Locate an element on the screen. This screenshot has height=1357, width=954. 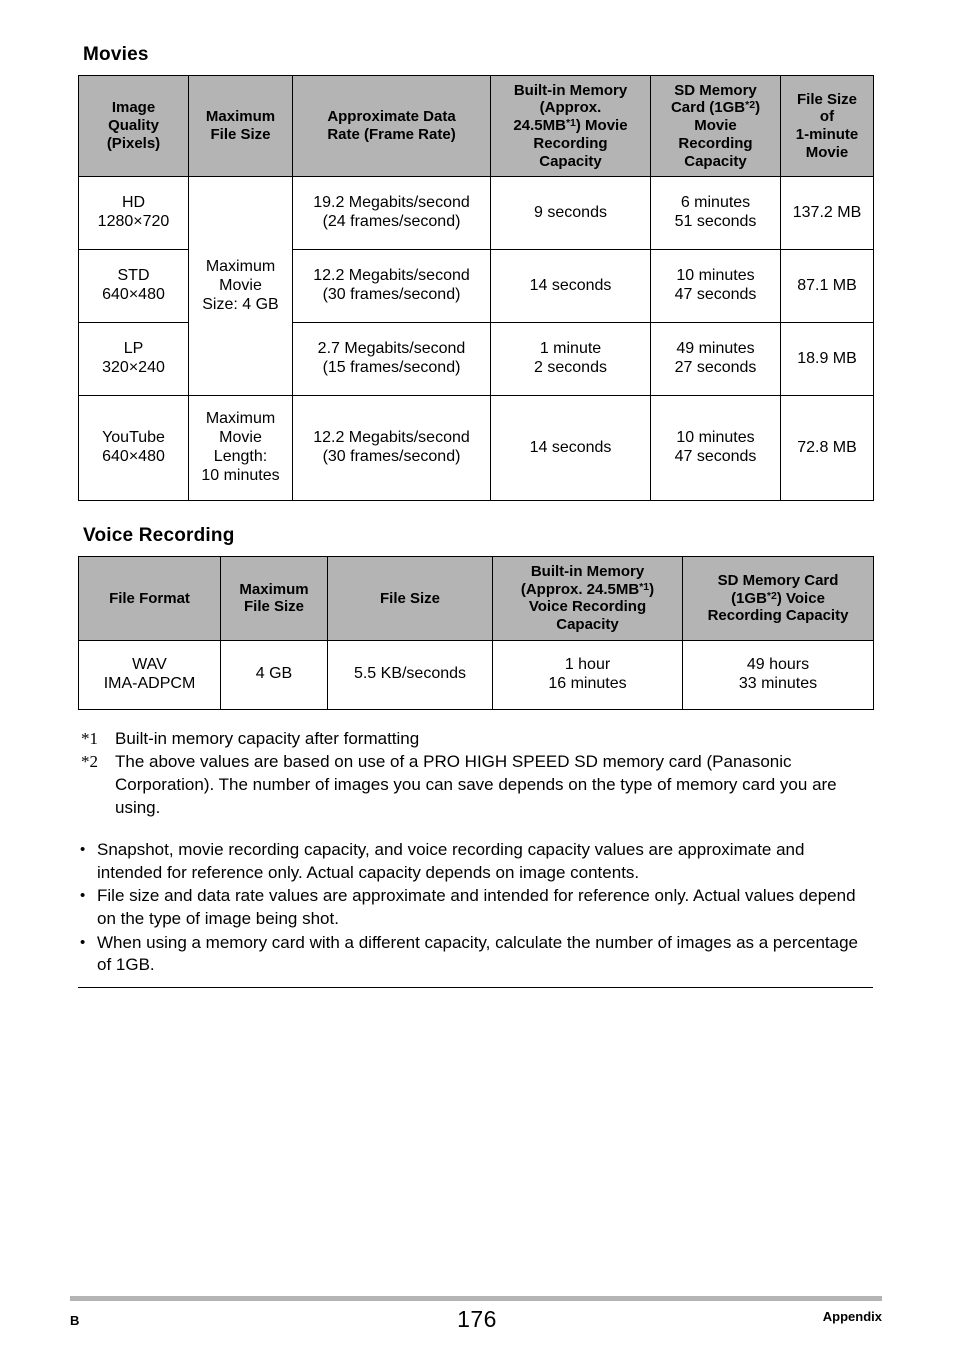
footnote-marker-1: *1 is located at coordinates (644, 586).